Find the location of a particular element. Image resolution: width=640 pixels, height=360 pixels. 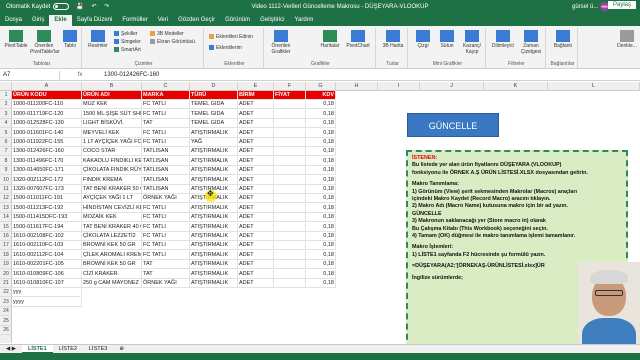

table-cell: MUZ KEK is located at coordinates (112, 105).